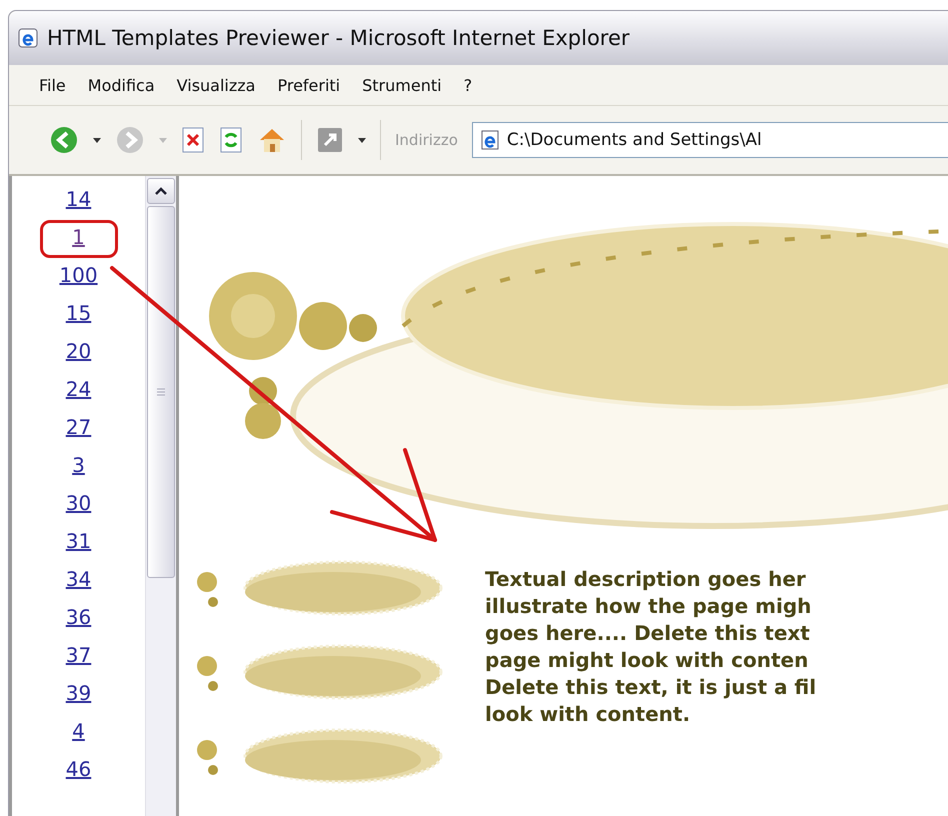 The image size is (948, 816). Describe the element at coordinates (79, 315) in the screenshot. I see `template-link: 15` at that location.